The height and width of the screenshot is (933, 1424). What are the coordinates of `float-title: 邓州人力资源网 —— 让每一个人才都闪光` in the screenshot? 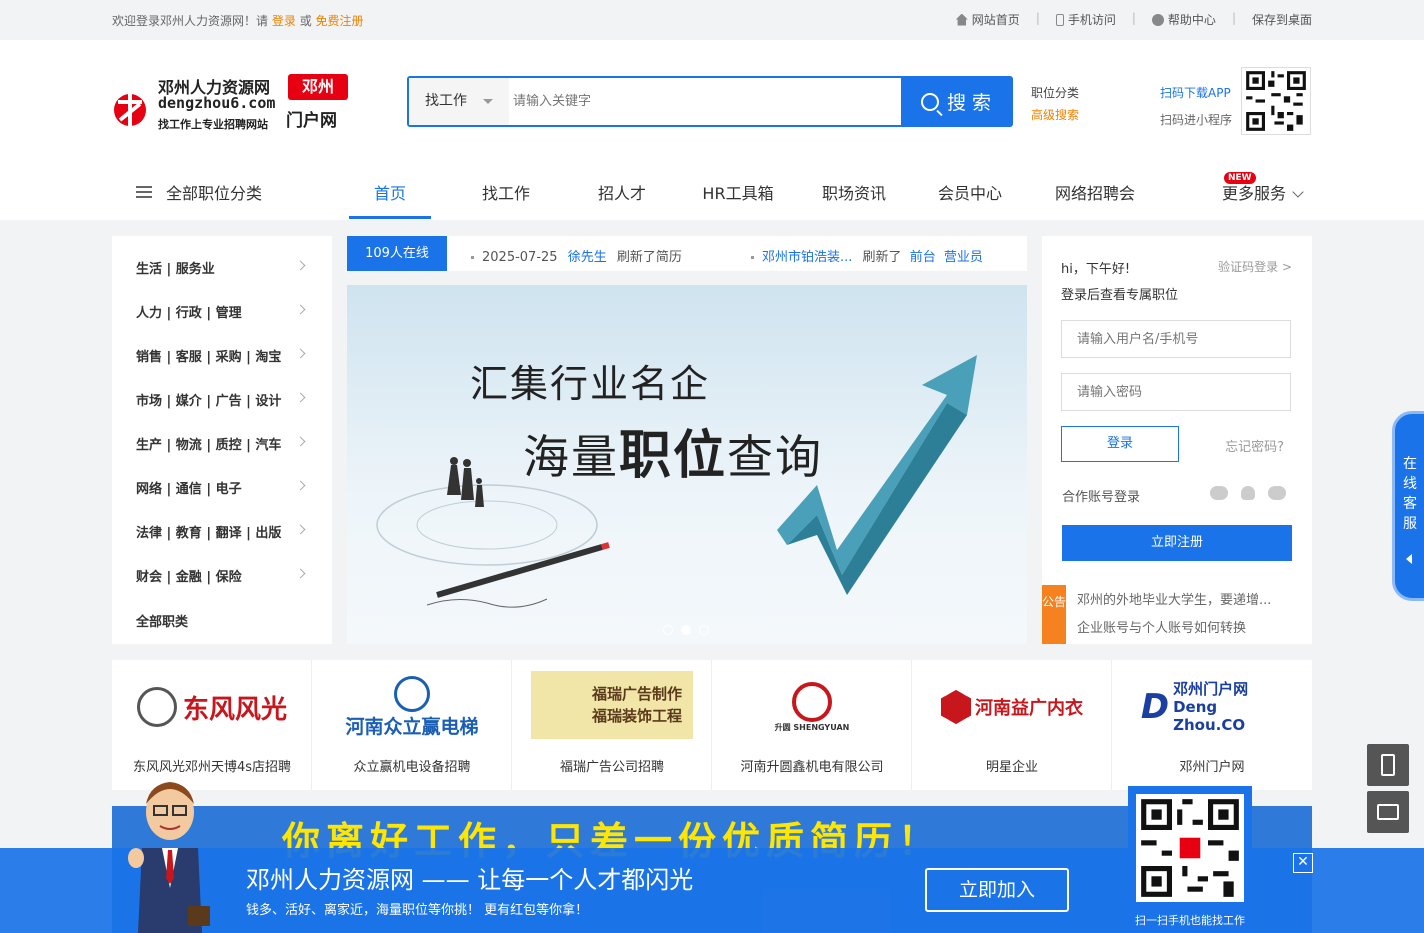 It's located at (470, 880).